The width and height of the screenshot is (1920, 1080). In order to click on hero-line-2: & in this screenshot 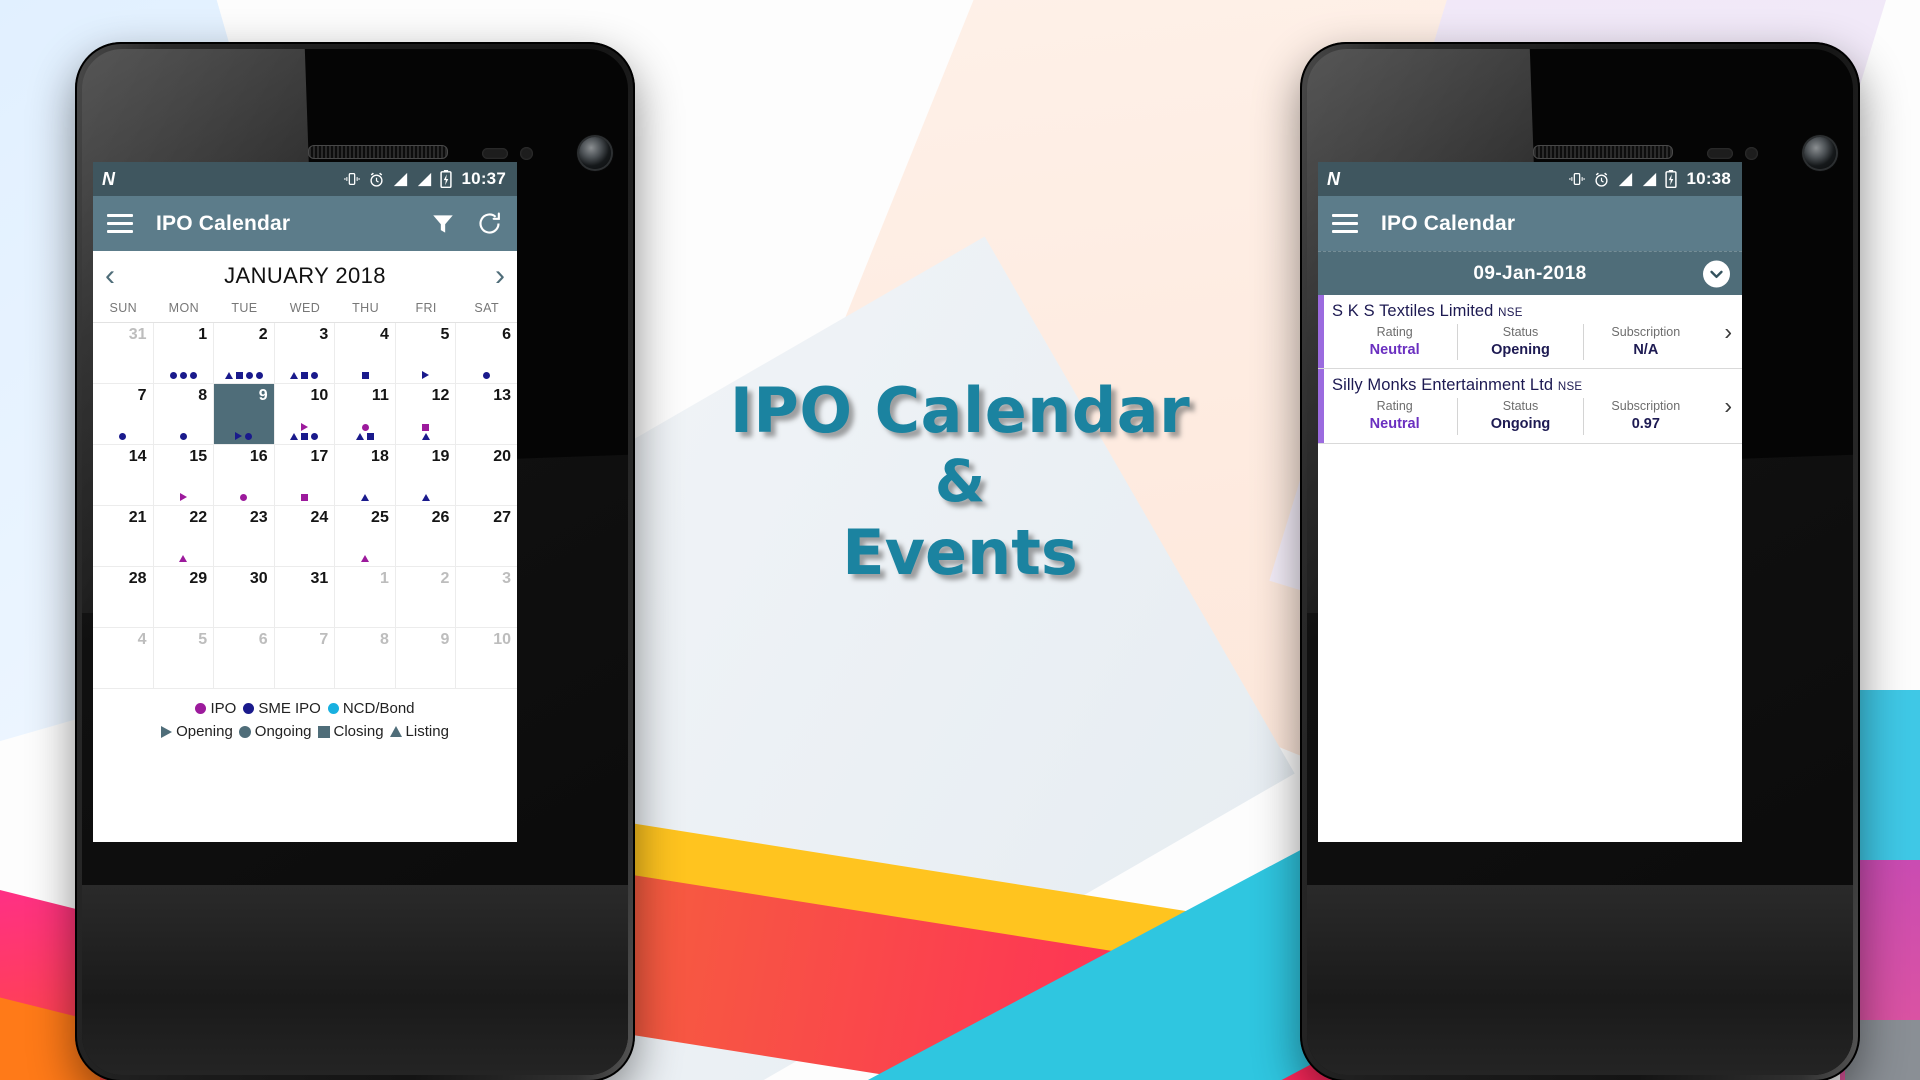, I will do `click(960, 481)`.